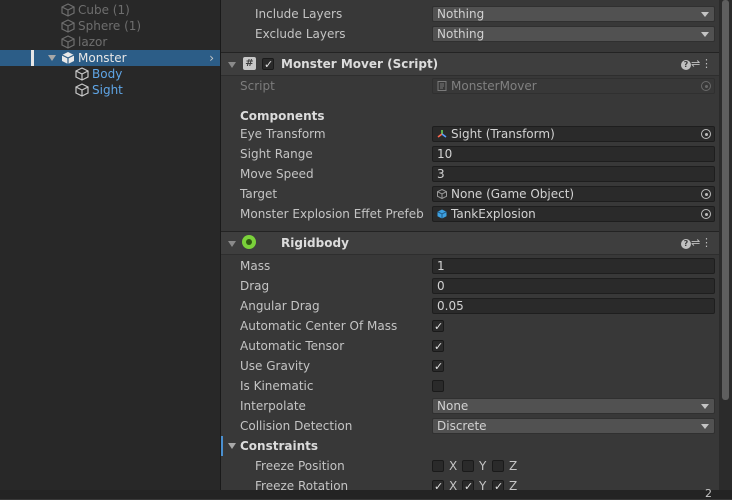 The image size is (732, 500). What do you see at coordinates (110, 26) in the screenshot?
I see `hierarchy-item-sphere: Sphere (1)` at bounding box center [110, 26].